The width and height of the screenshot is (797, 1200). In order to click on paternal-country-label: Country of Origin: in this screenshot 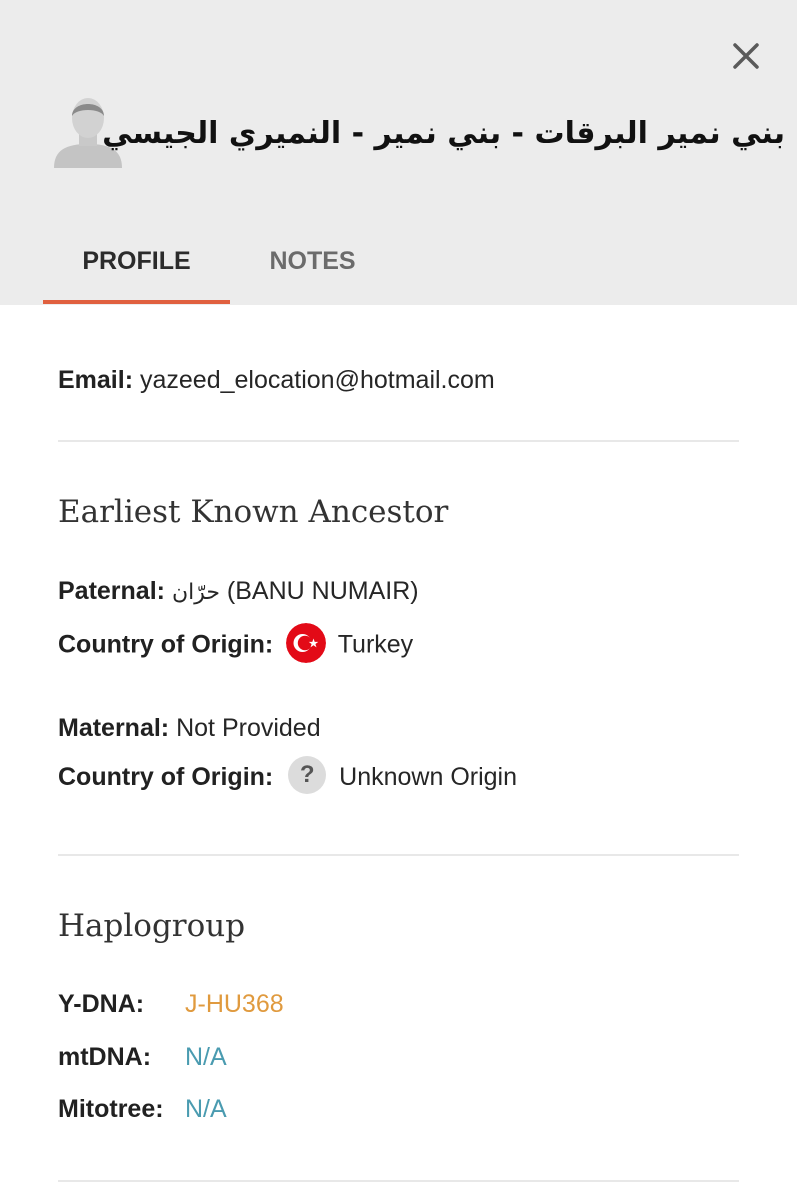, I will do `click(166, 644)`.